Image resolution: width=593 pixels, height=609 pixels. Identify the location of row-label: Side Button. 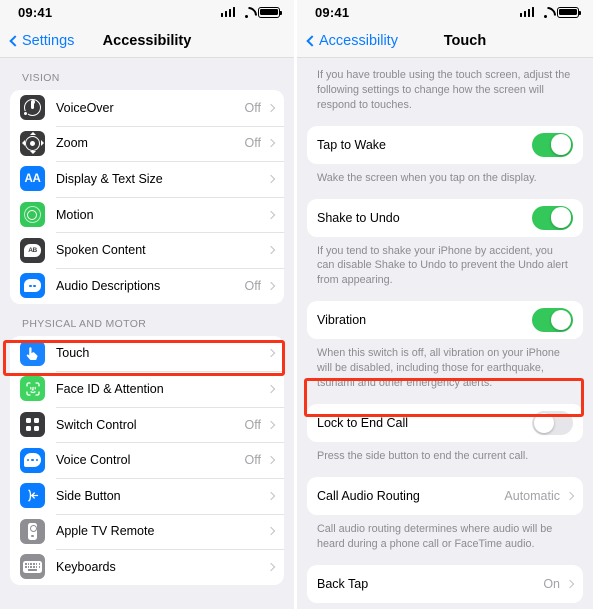
(88, 495).